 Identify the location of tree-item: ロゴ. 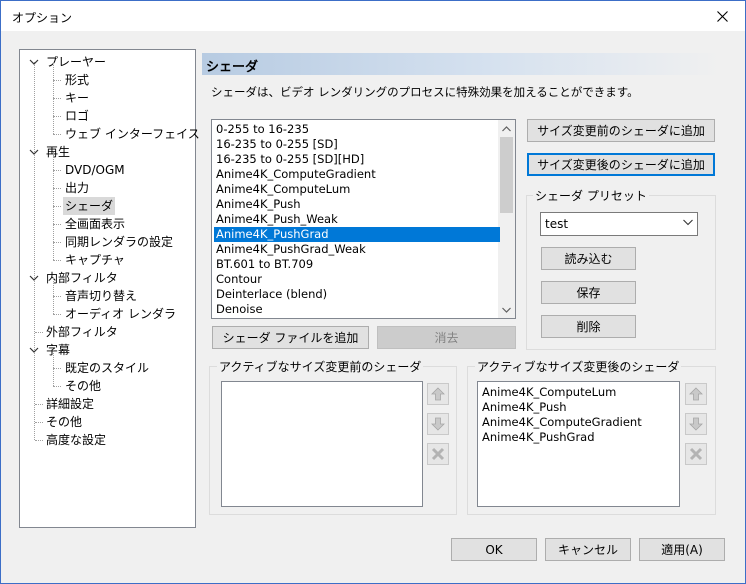
(77, 116).